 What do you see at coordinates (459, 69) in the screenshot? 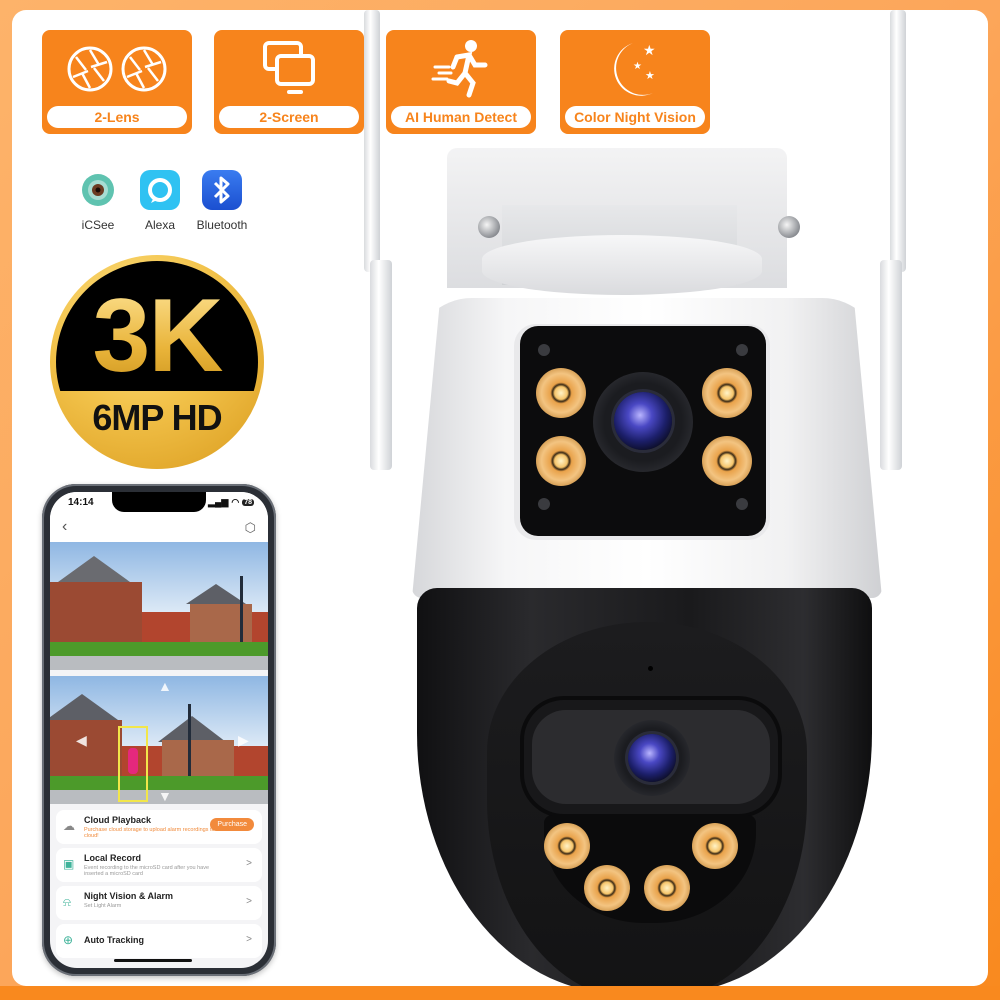
I see `running-person-icon` at bounding box center [459, 69].